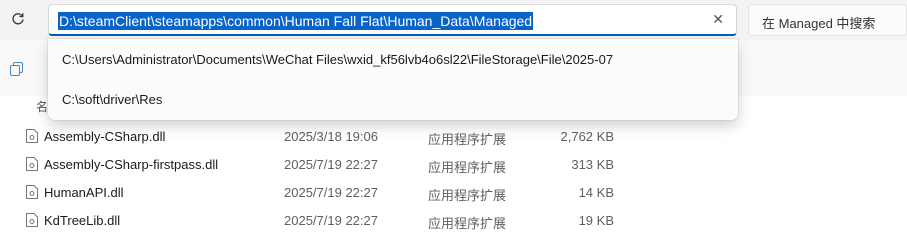  Describe the element at coordinates (84, 192) in the screenshot. I see `file-name: HumanAPI.dll` at that location.